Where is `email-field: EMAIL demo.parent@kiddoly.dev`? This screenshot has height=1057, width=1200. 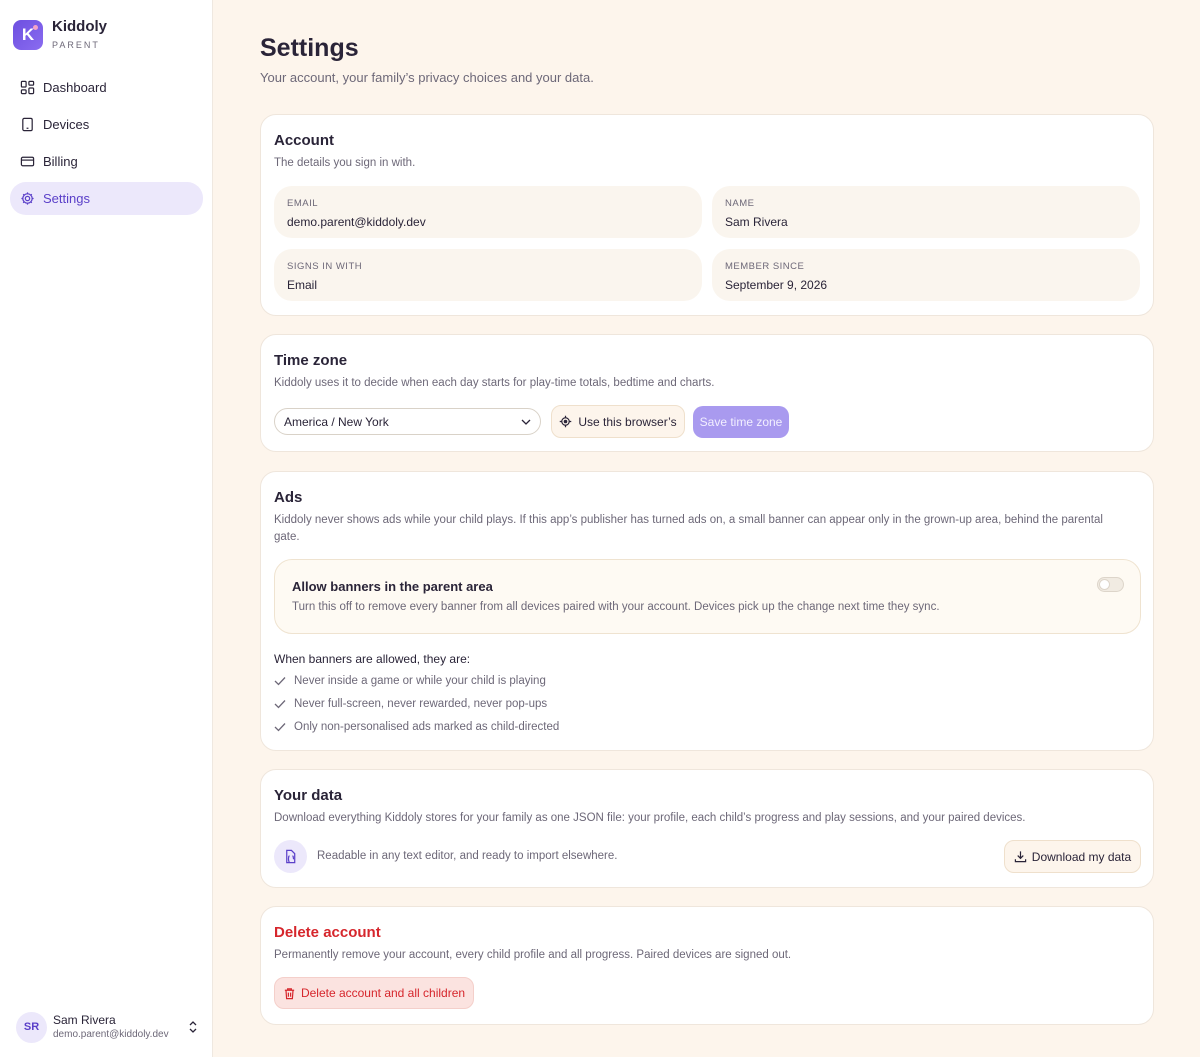 email-field: EMAIL demo.parent@kiddoly.dev is located at coordinates (488, 212).